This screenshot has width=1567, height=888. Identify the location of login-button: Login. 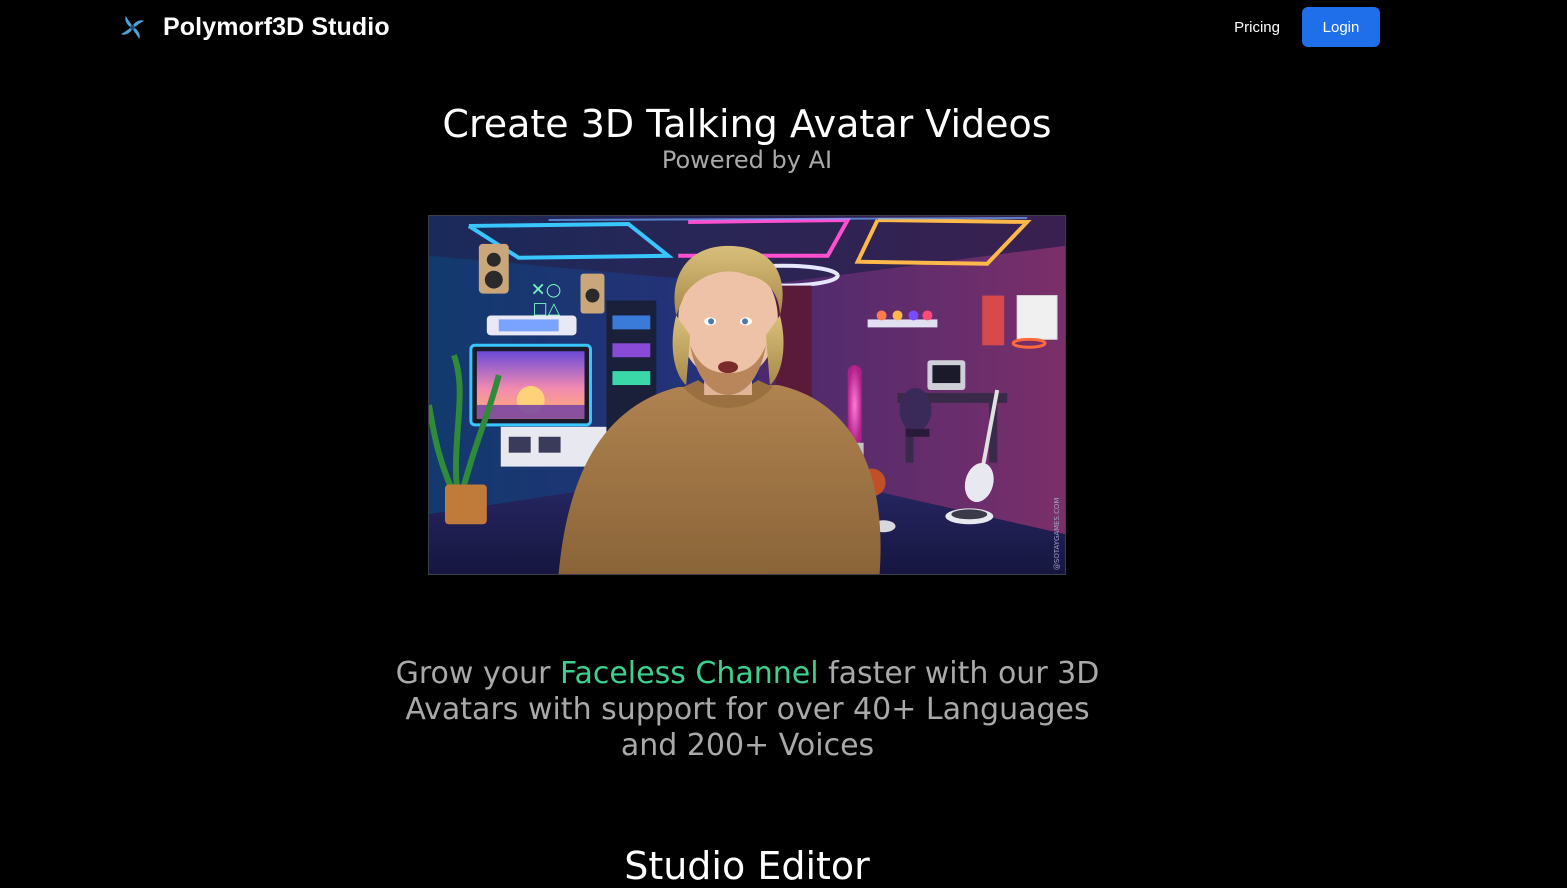
(1341, 27).